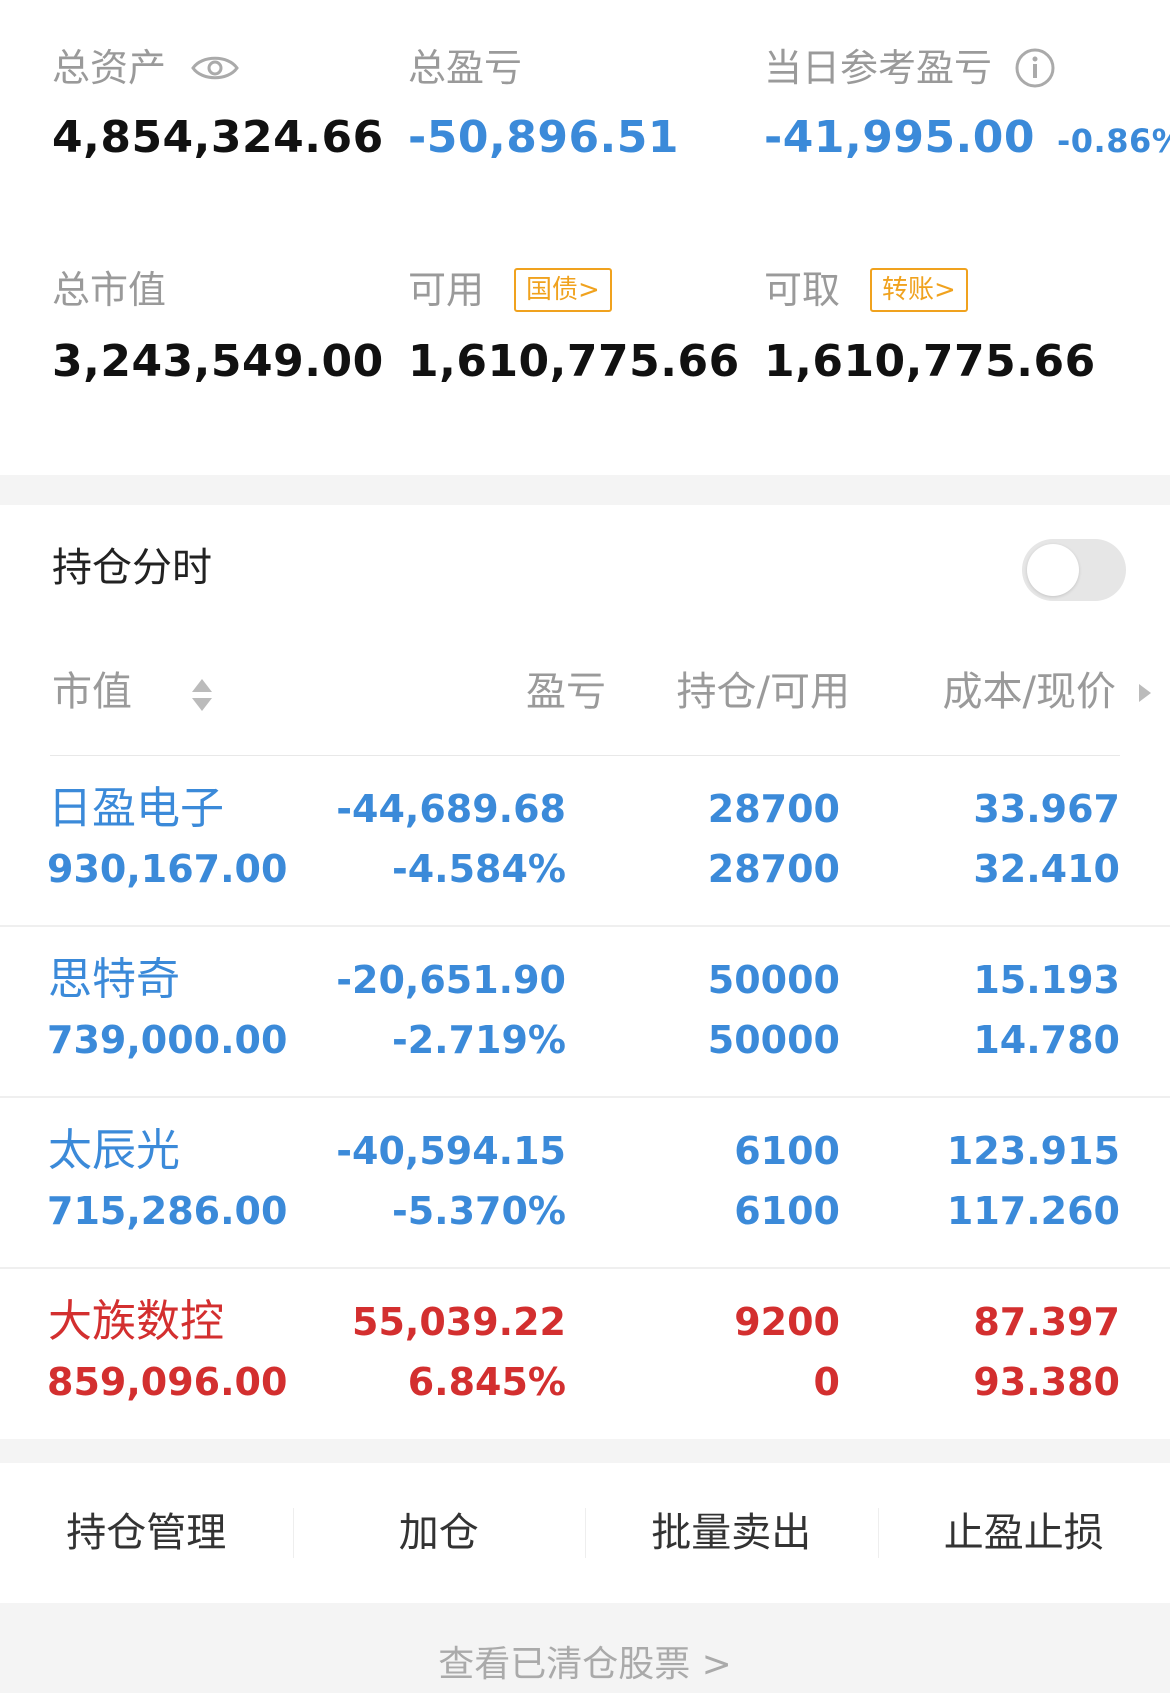  I want to click on stock-name: 日盈电子, so click(136, 809).